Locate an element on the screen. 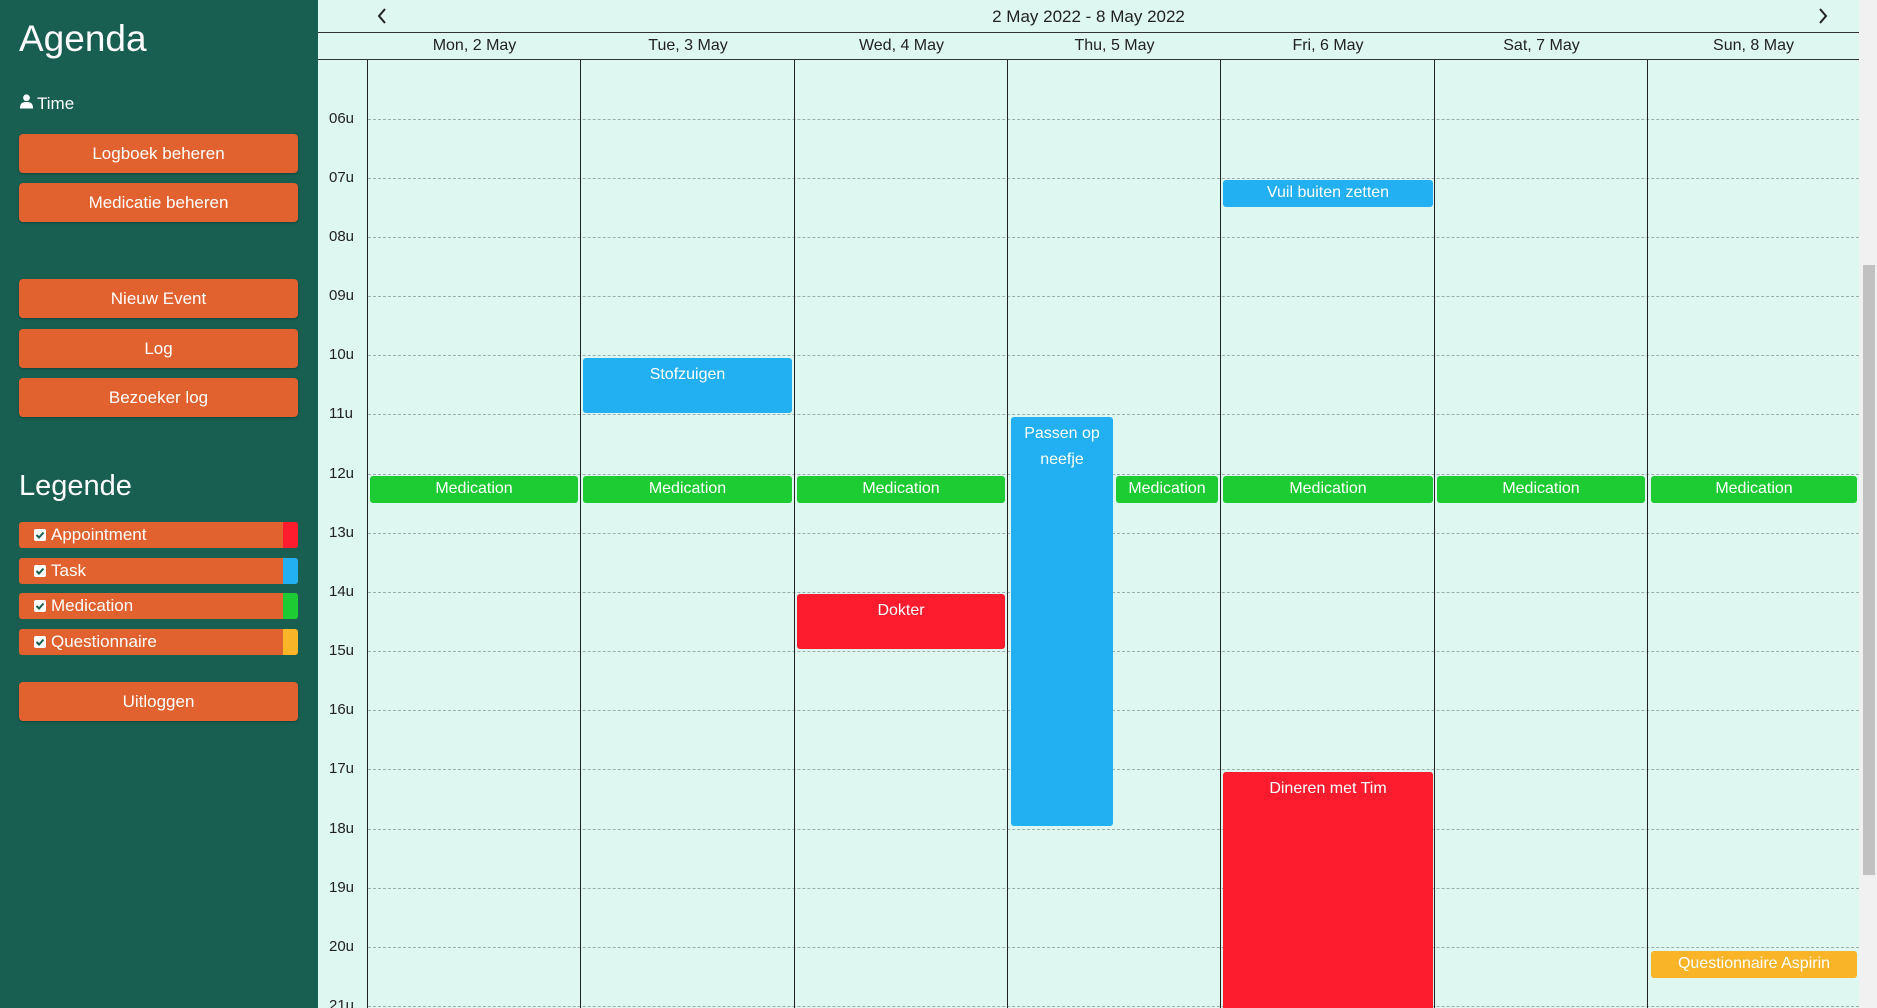 The height and width of the screenshot is (1008, 1877). hour-label: 06u is located at coordinates (342, 118).